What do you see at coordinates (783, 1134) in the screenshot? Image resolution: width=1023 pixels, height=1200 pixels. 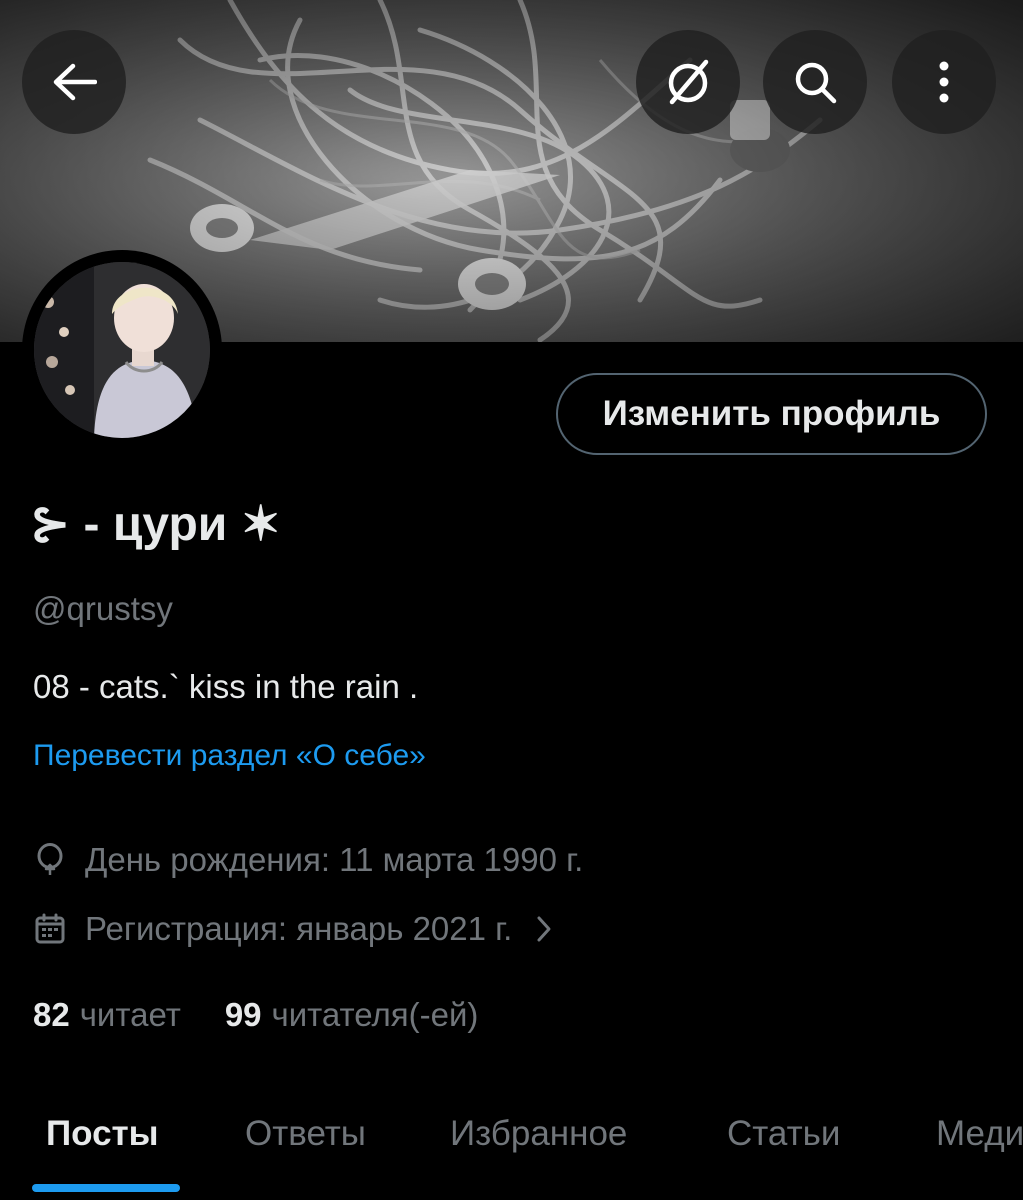 I see `tab-articles: Статьи` at bounding box center [783, 1134].